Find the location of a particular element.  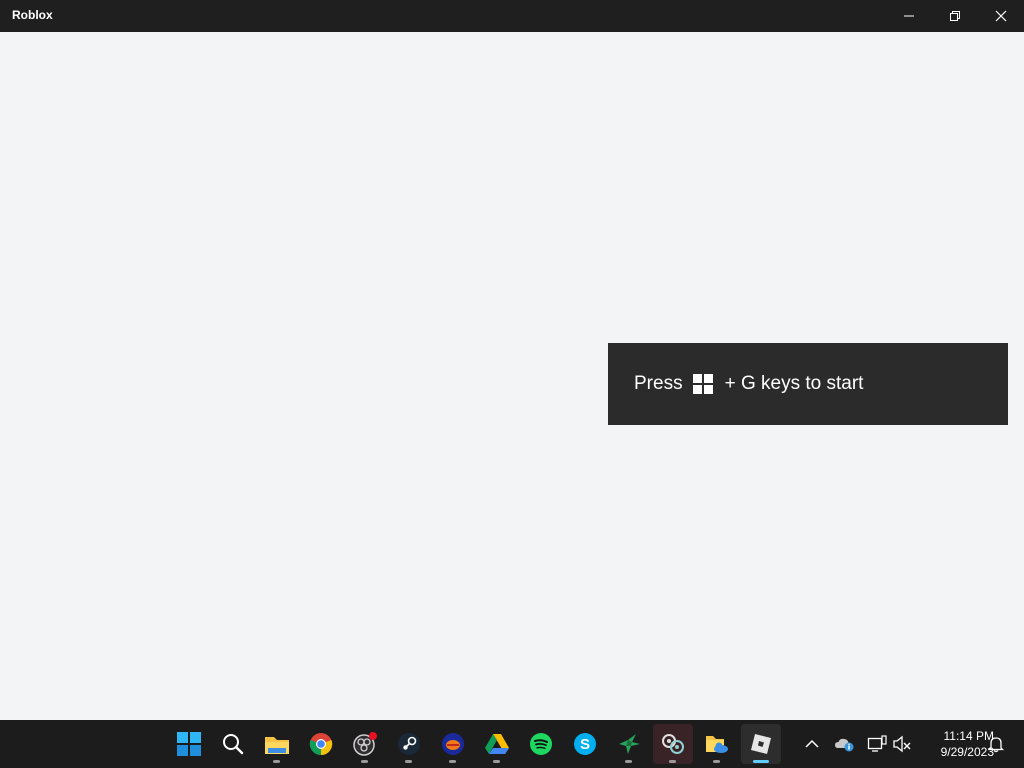

taskbar-roblox is located at coordinates (761, 744).